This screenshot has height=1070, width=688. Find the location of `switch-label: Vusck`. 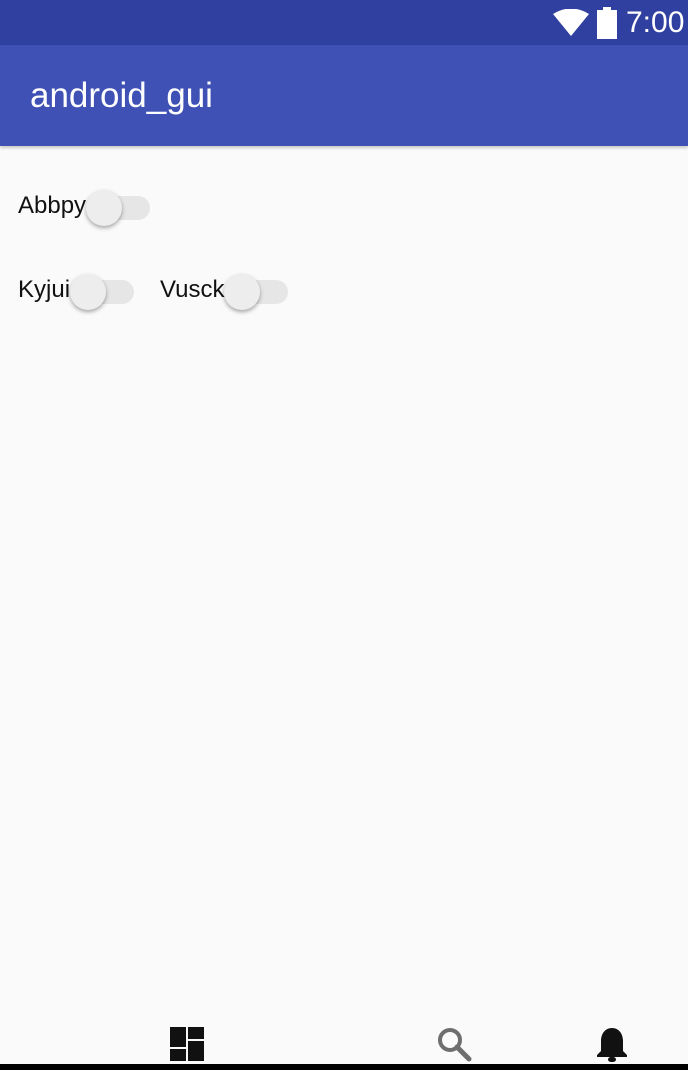

switch-label: Vusck is located at coordinates (192, 289).